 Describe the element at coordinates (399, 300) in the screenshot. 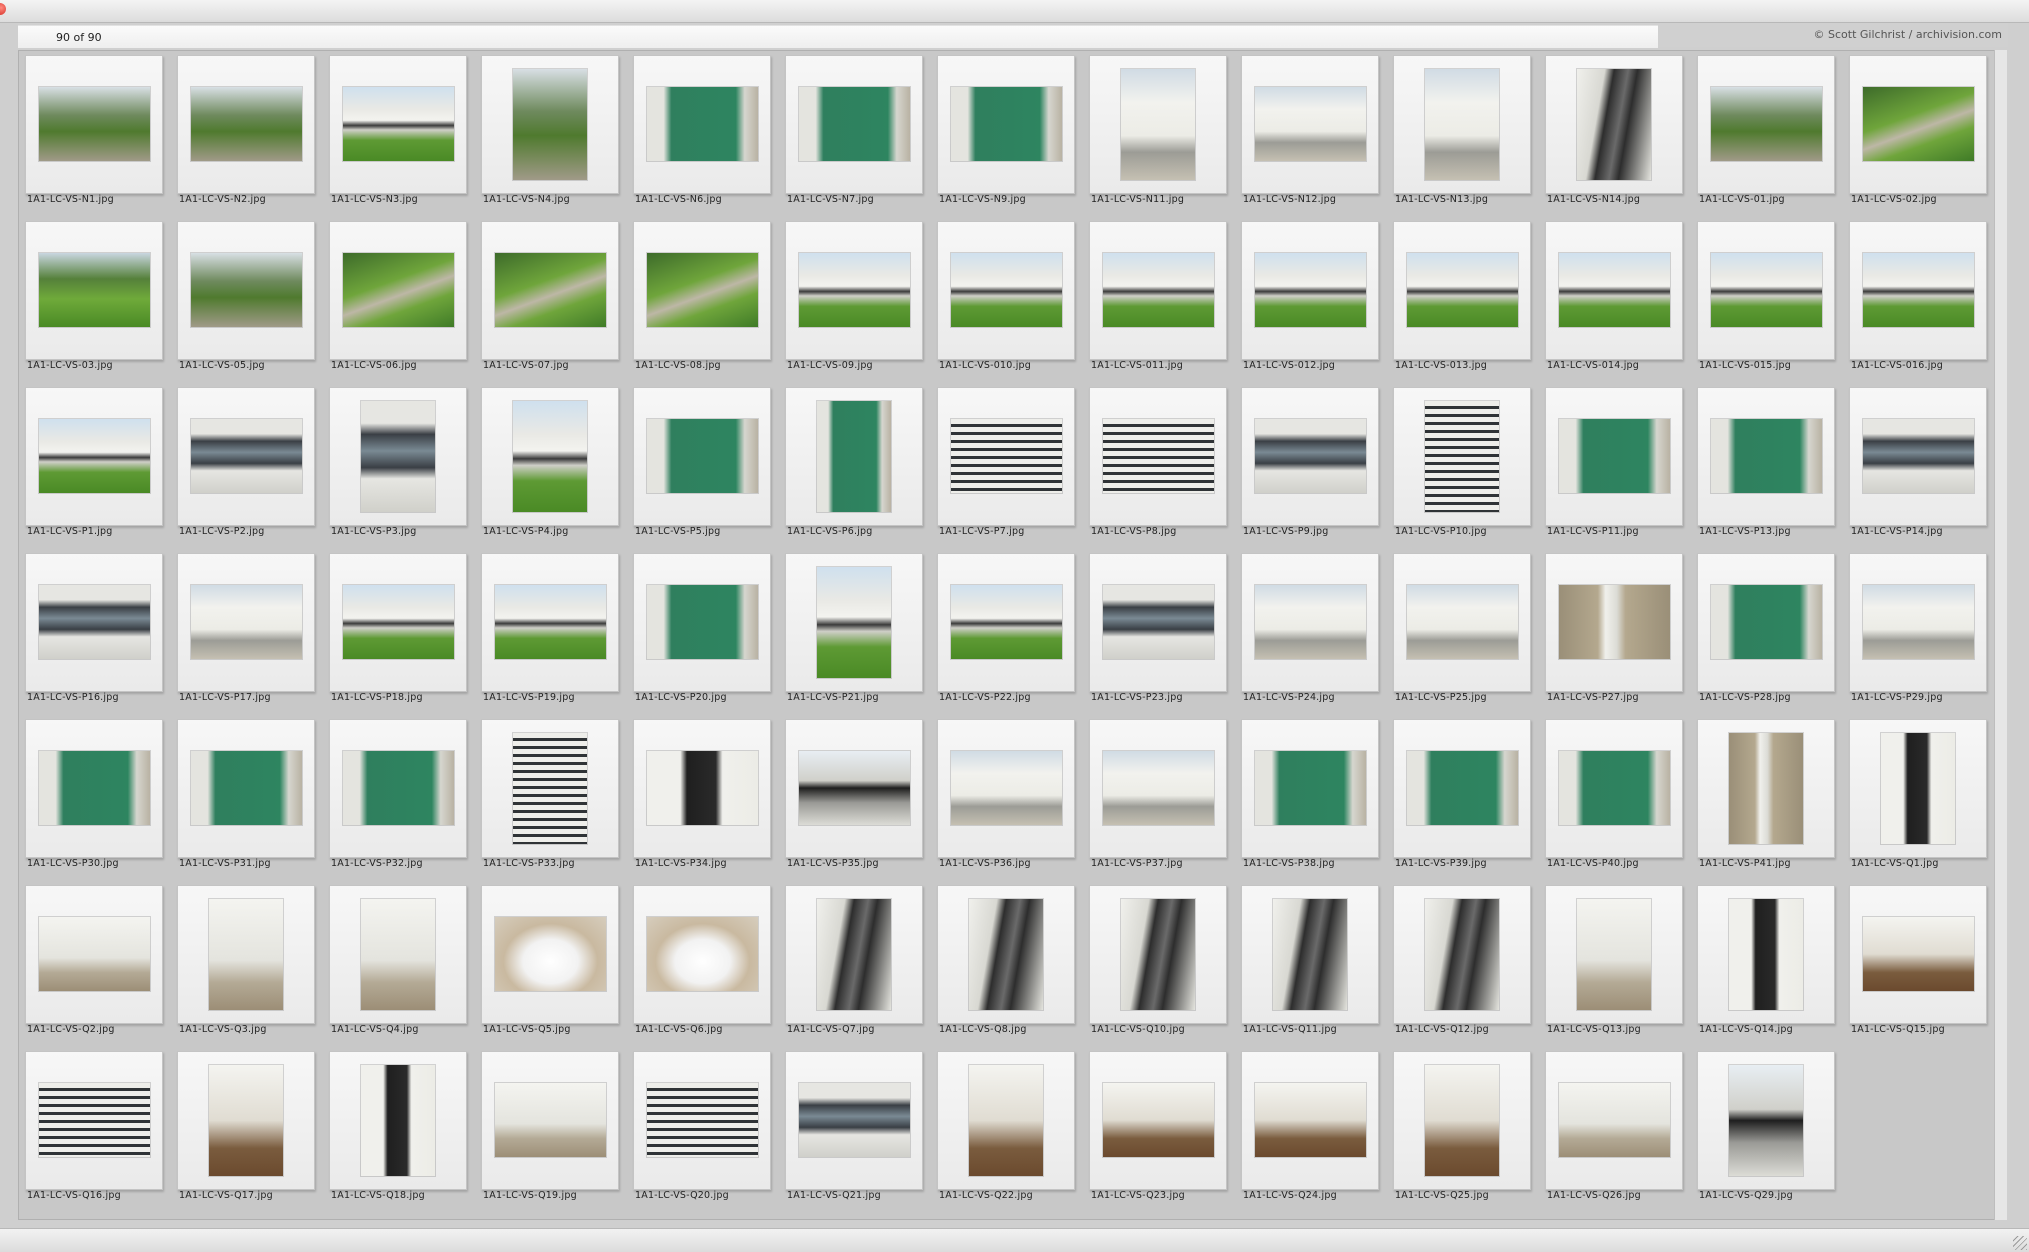

I see `thumbnail-item: 1A1-LC-VS-06.jpg` at that location.